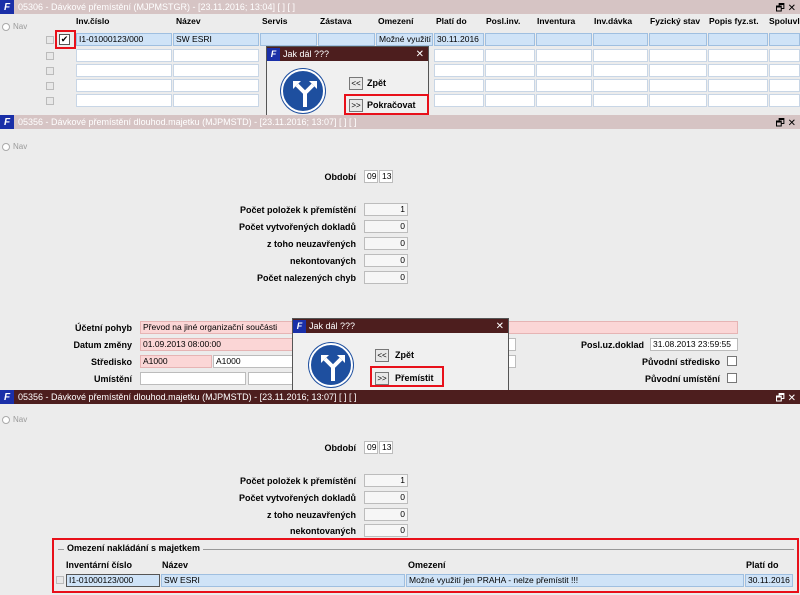 This screenshot has width=800, height=595. What do you see at coordinates (340, 177) in the screenshot?
I see `obdobi-label: Období` at bounding box center [340, 177].